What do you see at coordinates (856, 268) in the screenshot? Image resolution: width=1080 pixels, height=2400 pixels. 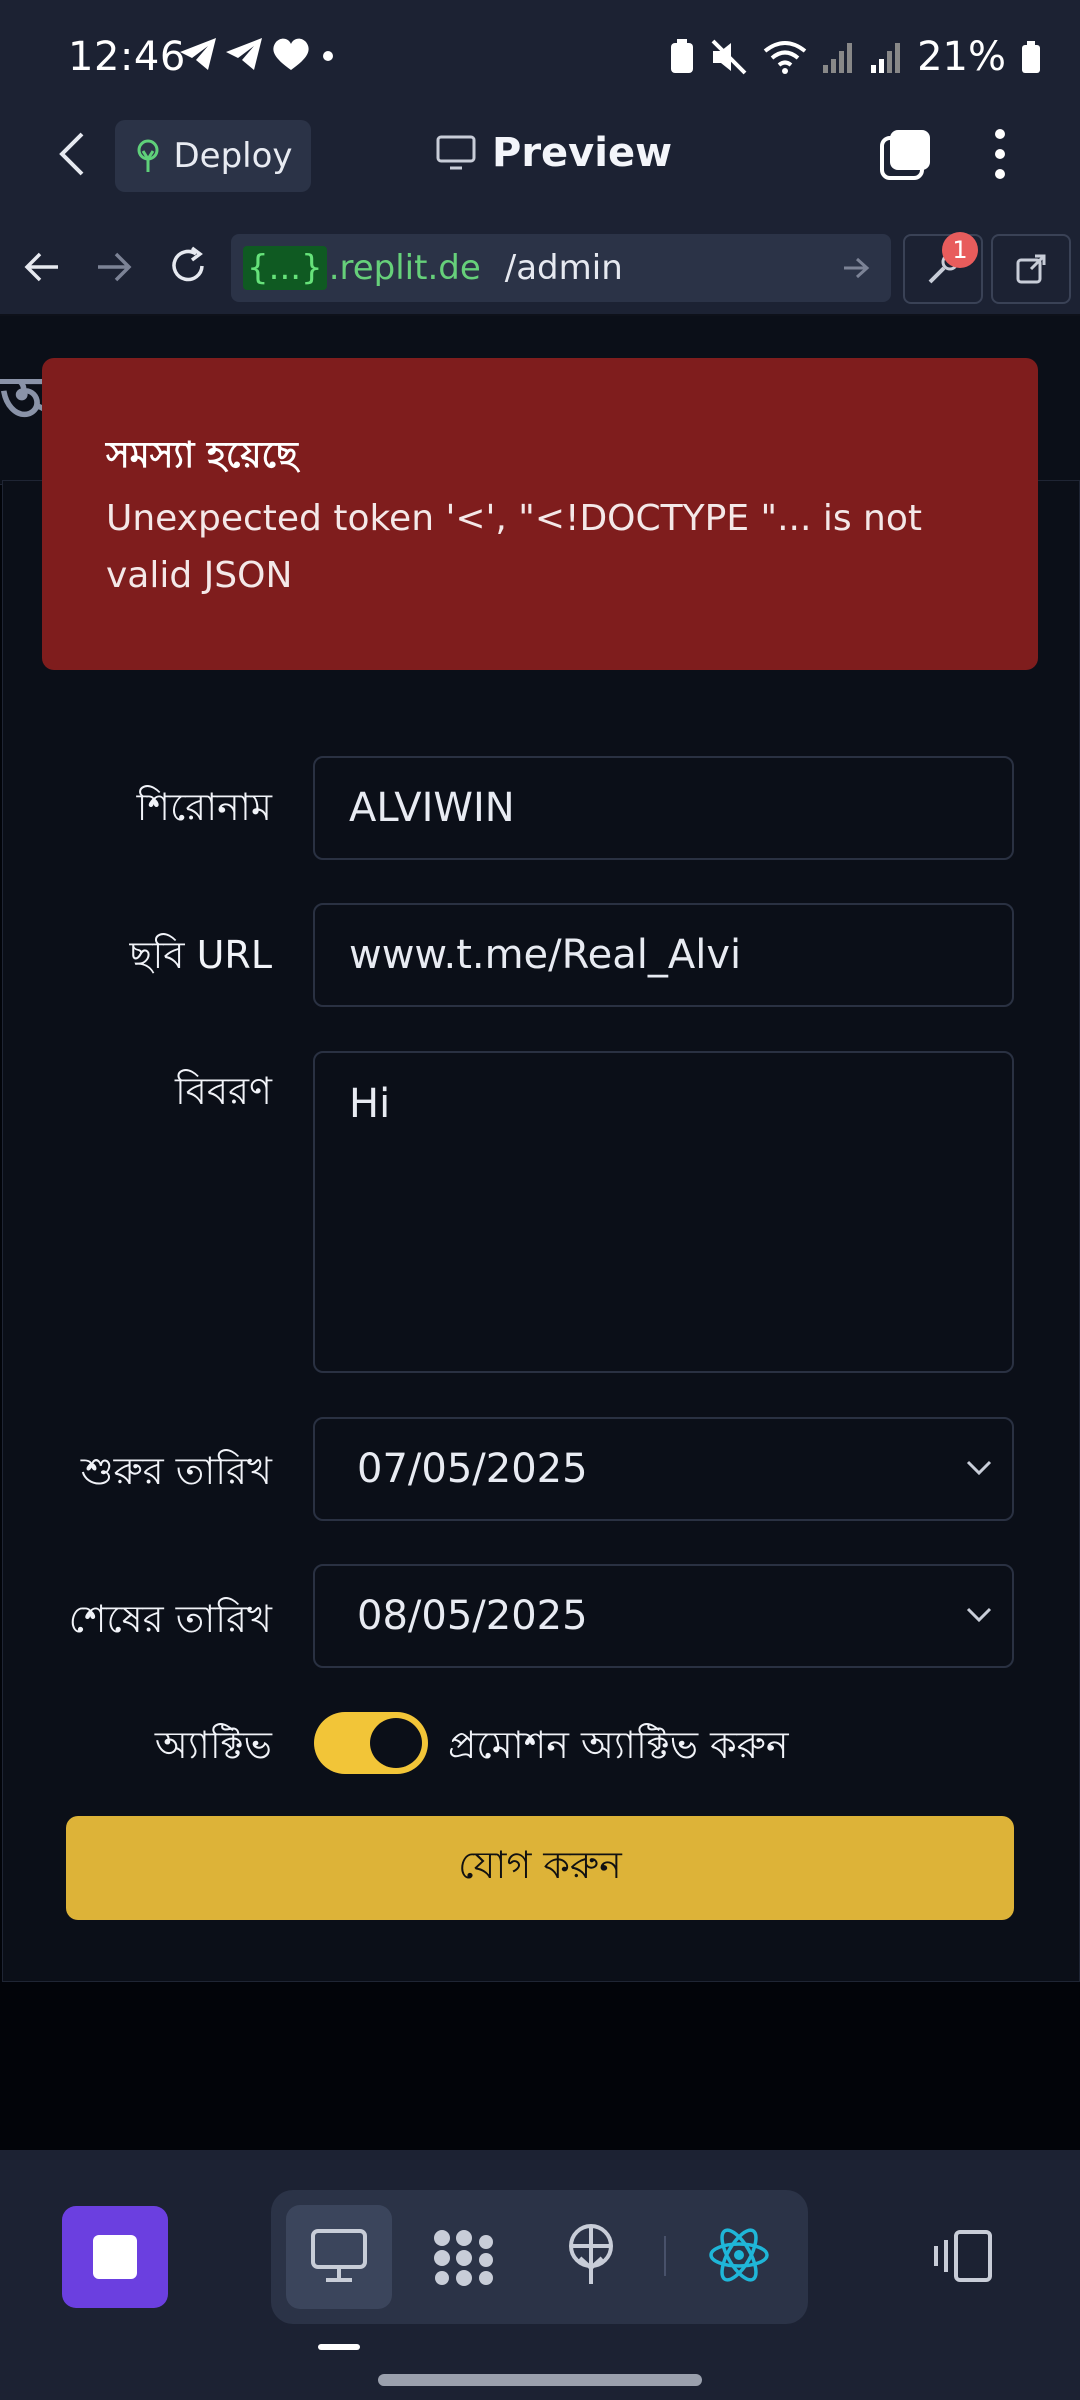 I see `go-arrow-icon` at bounding box center [856, 268].